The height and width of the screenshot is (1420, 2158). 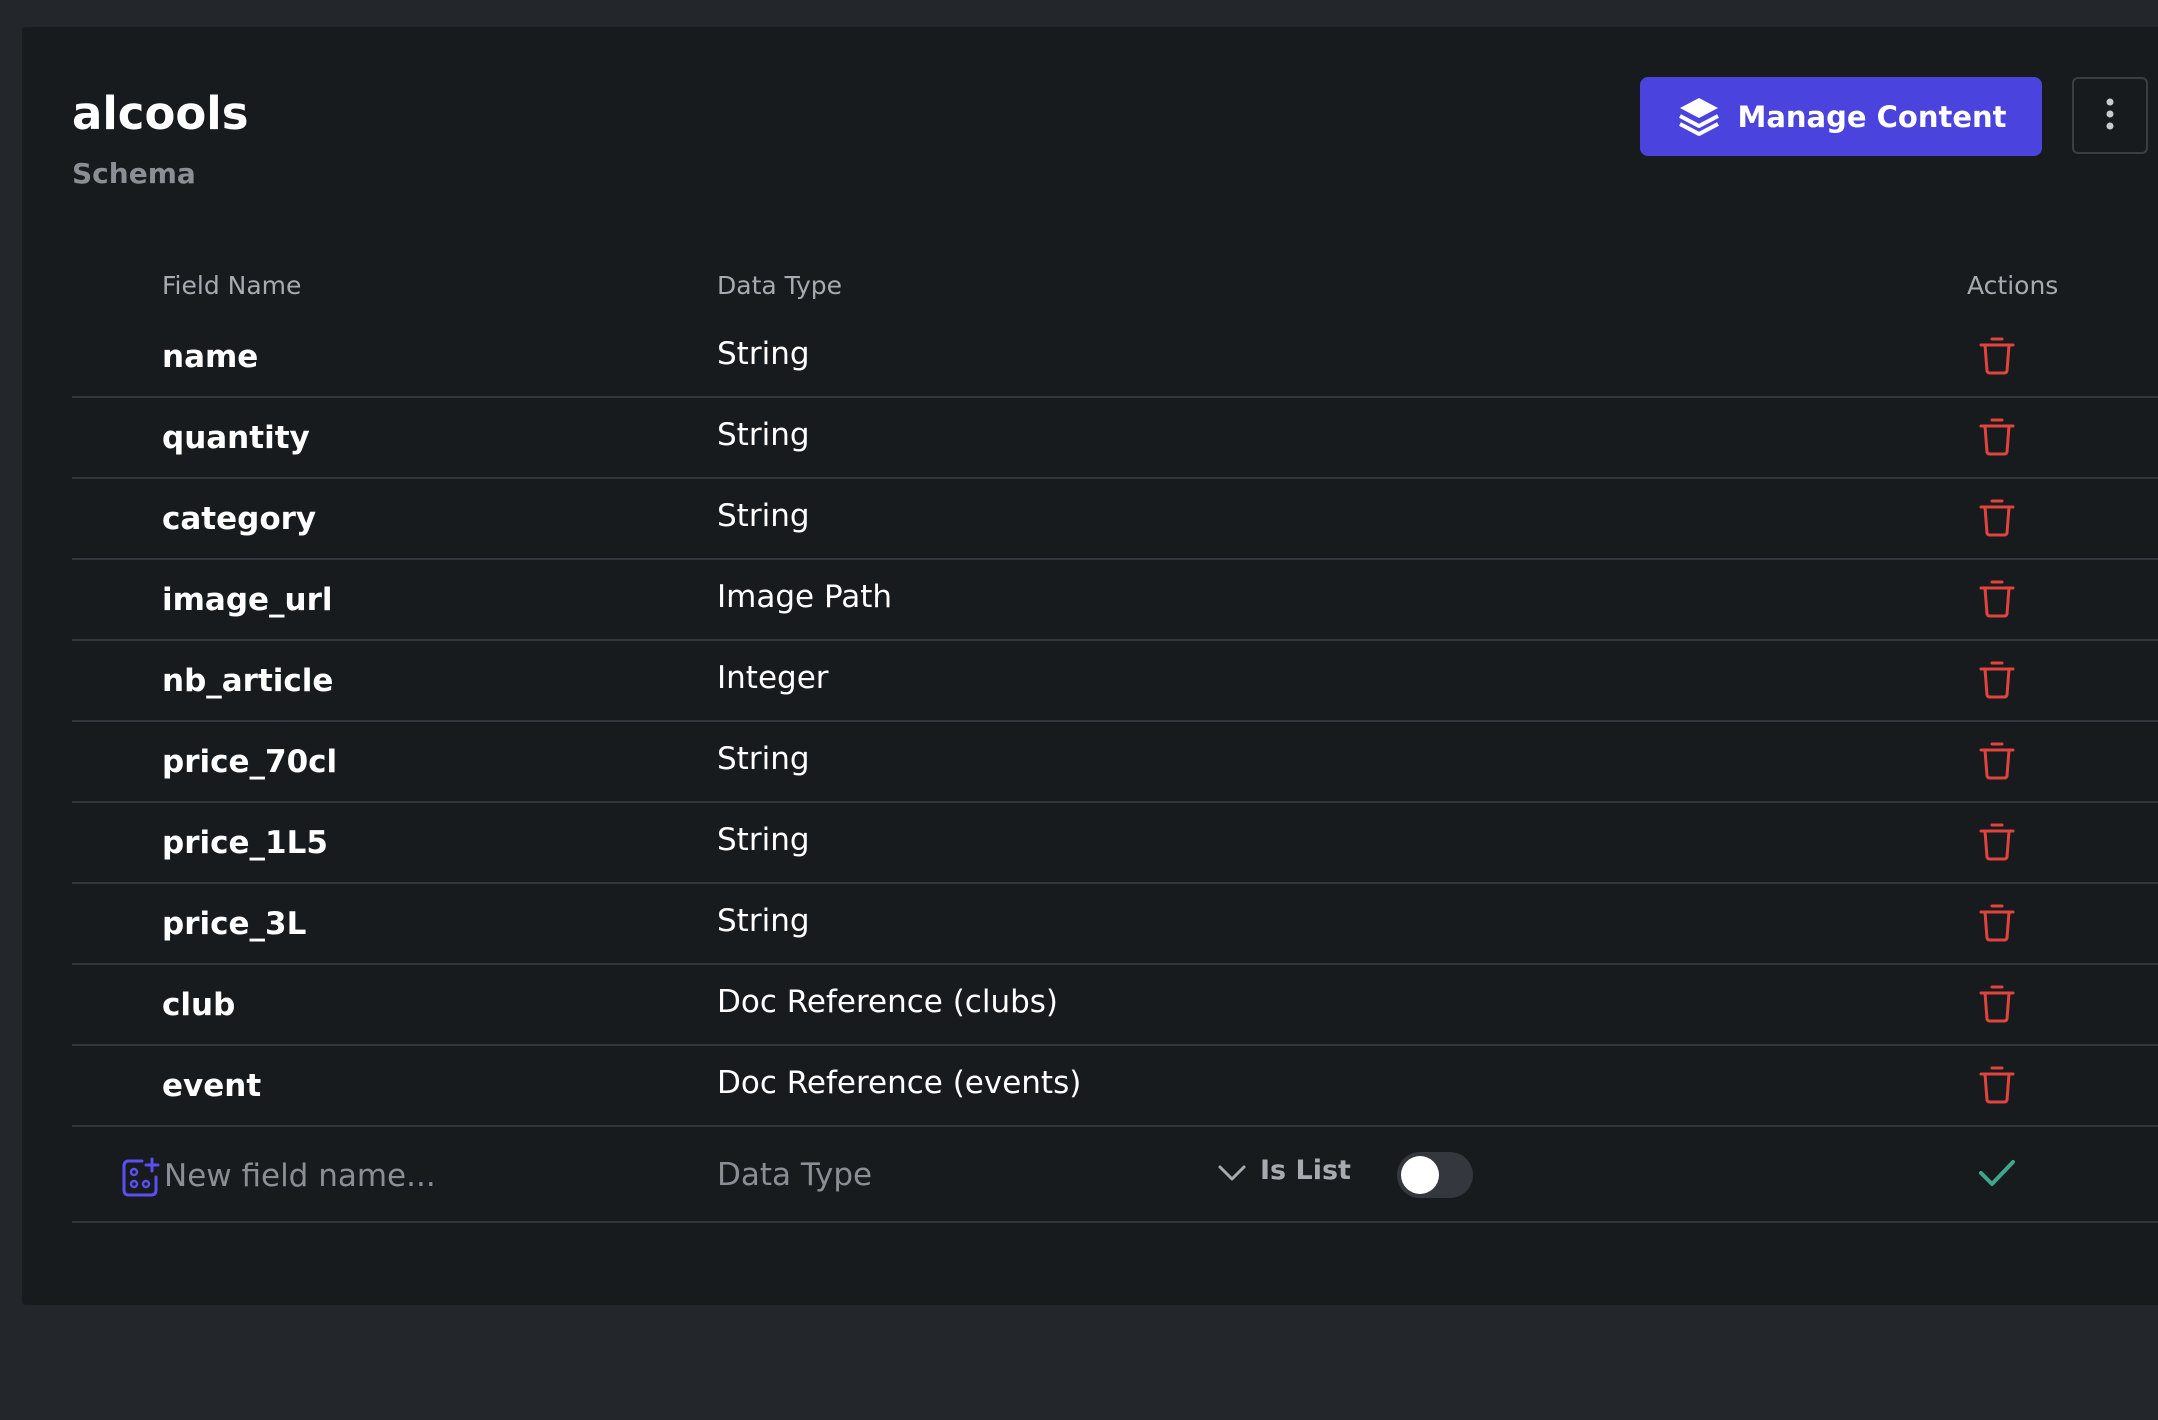 What do you see at coordinates (232, 285) in the screenshot?
I see `column-header-field-name: Field Name` at bounding box center [232, 285].